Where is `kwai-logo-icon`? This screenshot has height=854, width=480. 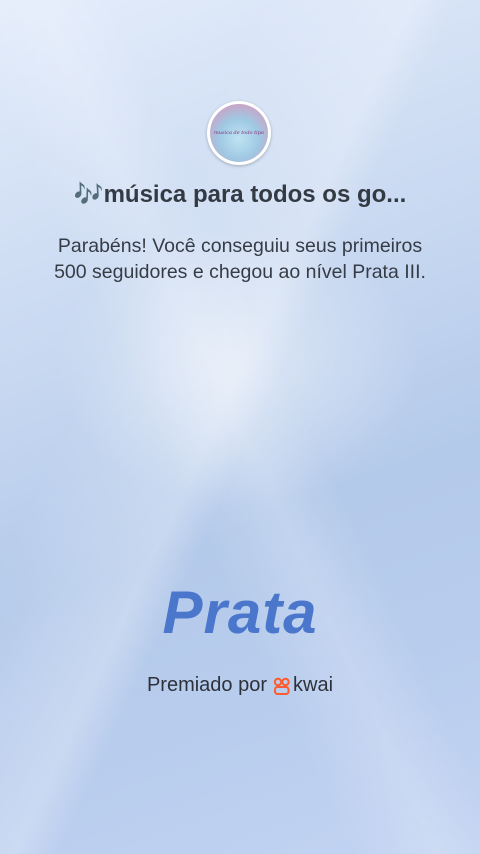 kwai-logo-icon is located at coordinates (281, 686).